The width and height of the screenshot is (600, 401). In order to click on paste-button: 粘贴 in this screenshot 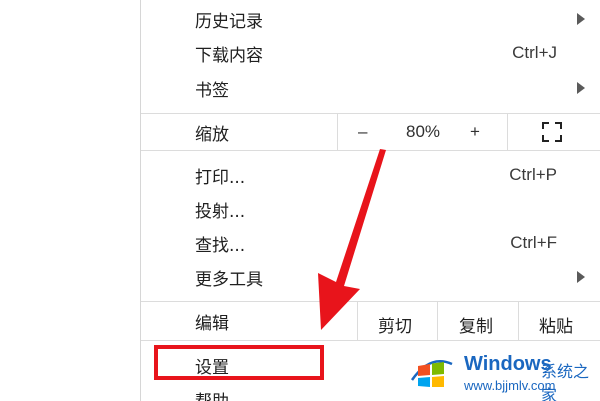, I will do `click(556, 324)`.